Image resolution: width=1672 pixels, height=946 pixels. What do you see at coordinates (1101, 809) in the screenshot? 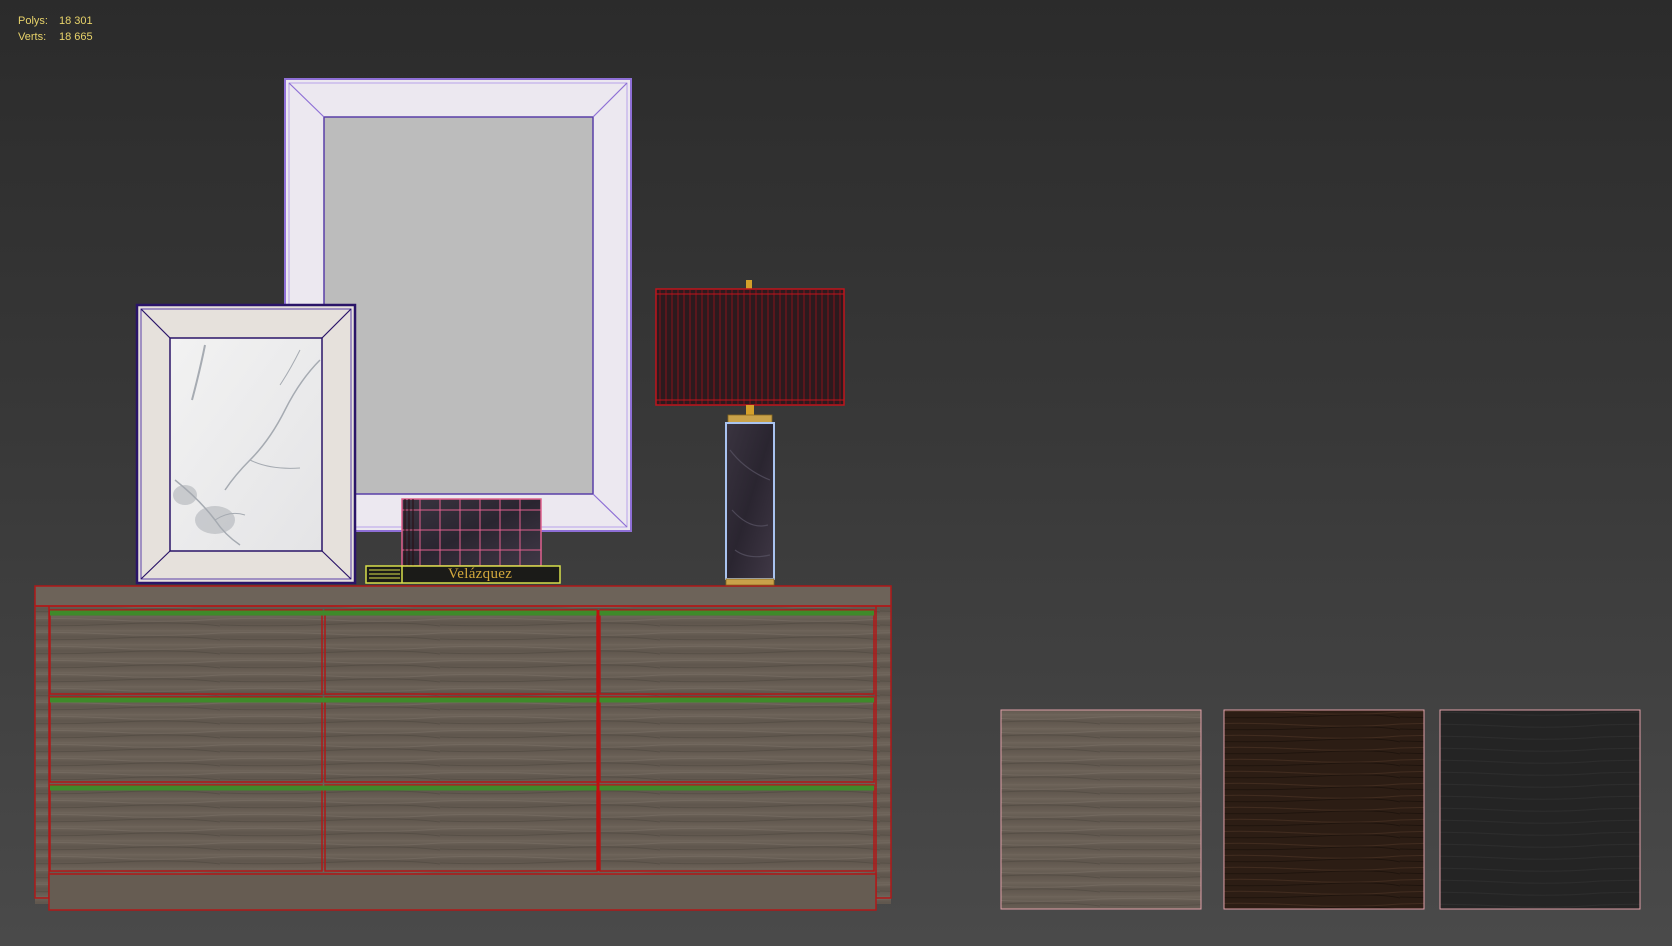
I see `swatch-light-wood` at bounding box center [1101, 809].